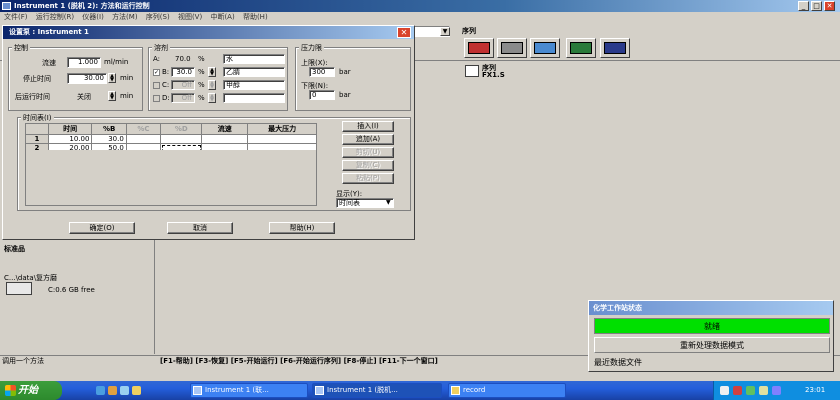 This screenshot has width=840, height=400. What do you see at coordinates (102, 228) in the screenshot?
I see `ok-button: 确定(O)` at bounding box center [102, 228].